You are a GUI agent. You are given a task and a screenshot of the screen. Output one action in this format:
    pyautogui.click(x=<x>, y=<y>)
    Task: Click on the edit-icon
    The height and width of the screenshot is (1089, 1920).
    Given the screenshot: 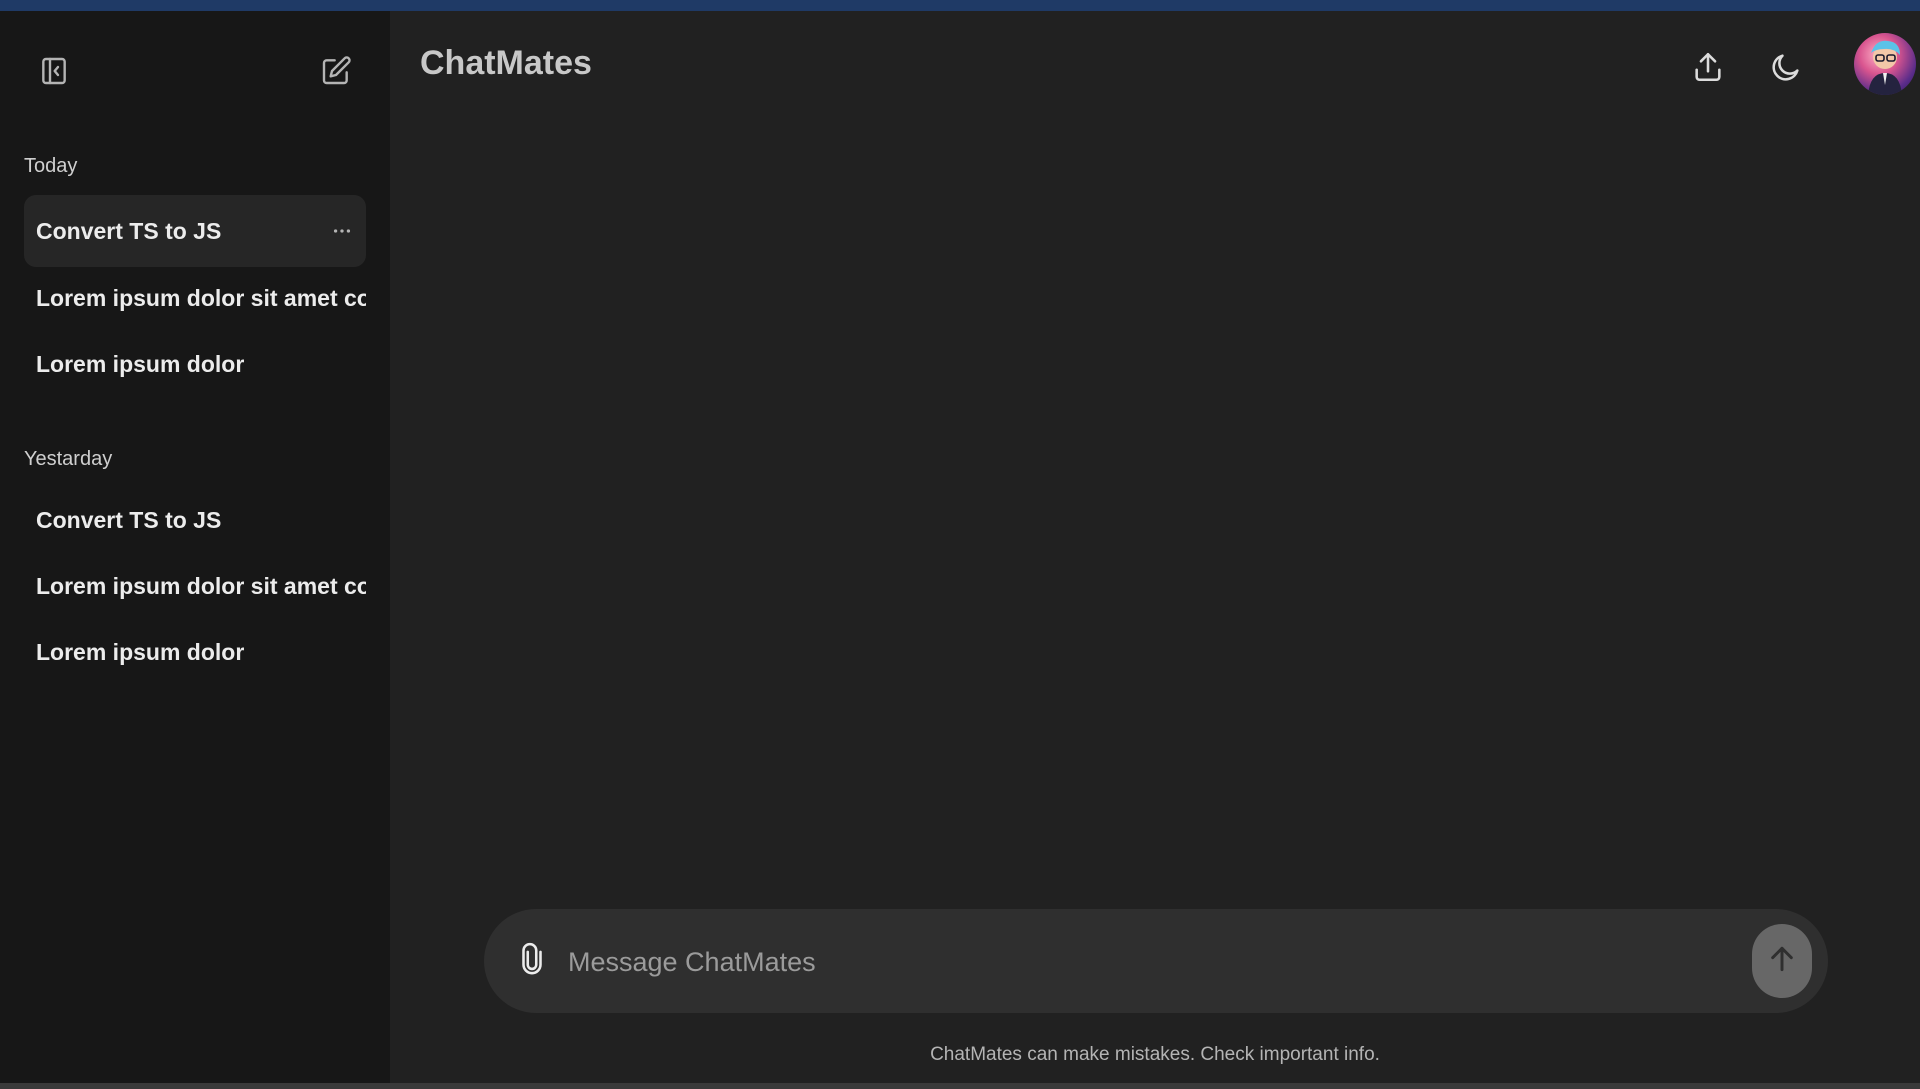 What is the action you would take?
    pyautogui.click(x=336, y=73)
    